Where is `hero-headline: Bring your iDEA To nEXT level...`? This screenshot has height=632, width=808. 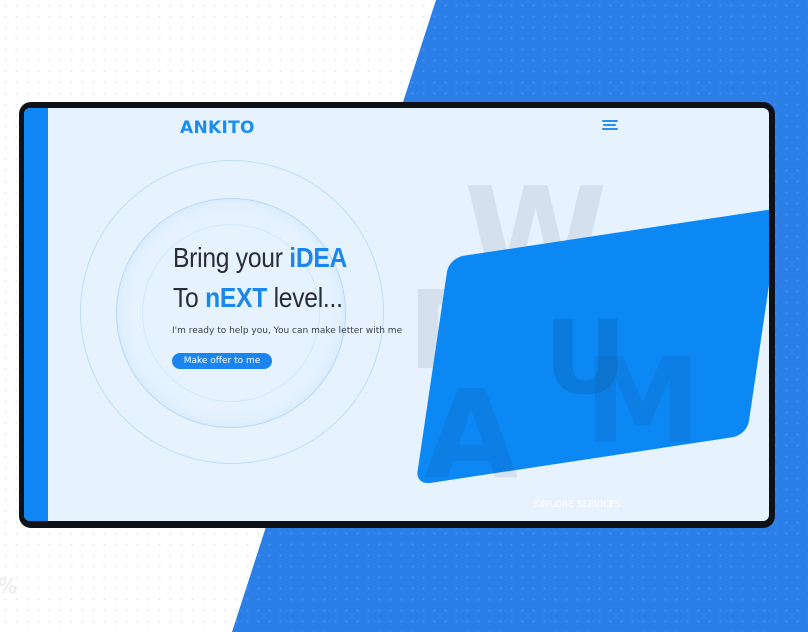 hero-headline: Bring your iDEA To nEXT level... is located at coordinates (260, 278).